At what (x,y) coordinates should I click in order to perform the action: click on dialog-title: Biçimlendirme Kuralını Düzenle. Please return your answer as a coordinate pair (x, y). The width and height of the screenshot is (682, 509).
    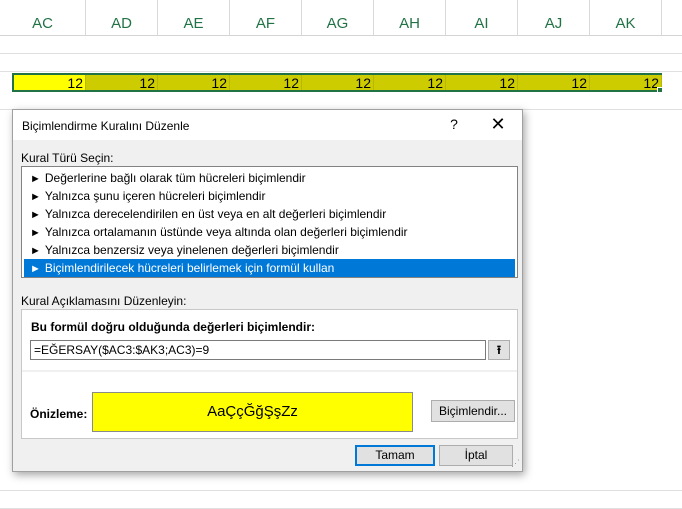
    Looking at the image, I should click on (106, 126).